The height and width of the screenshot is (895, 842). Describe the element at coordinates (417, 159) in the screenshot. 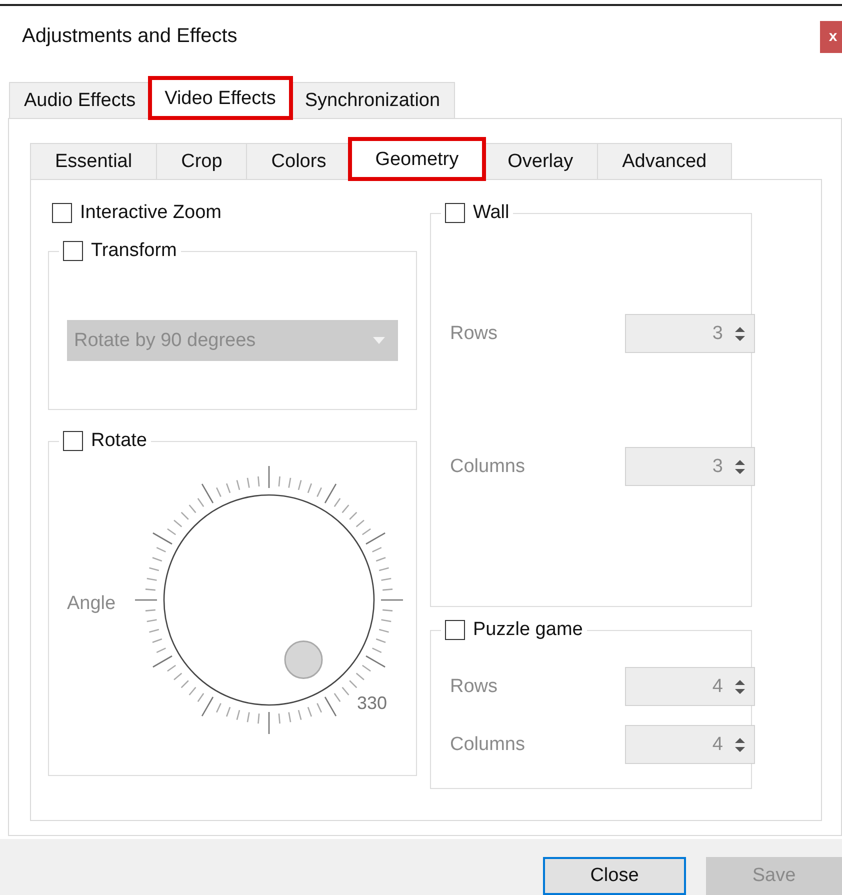

I see `tab: Geometry` at that location.